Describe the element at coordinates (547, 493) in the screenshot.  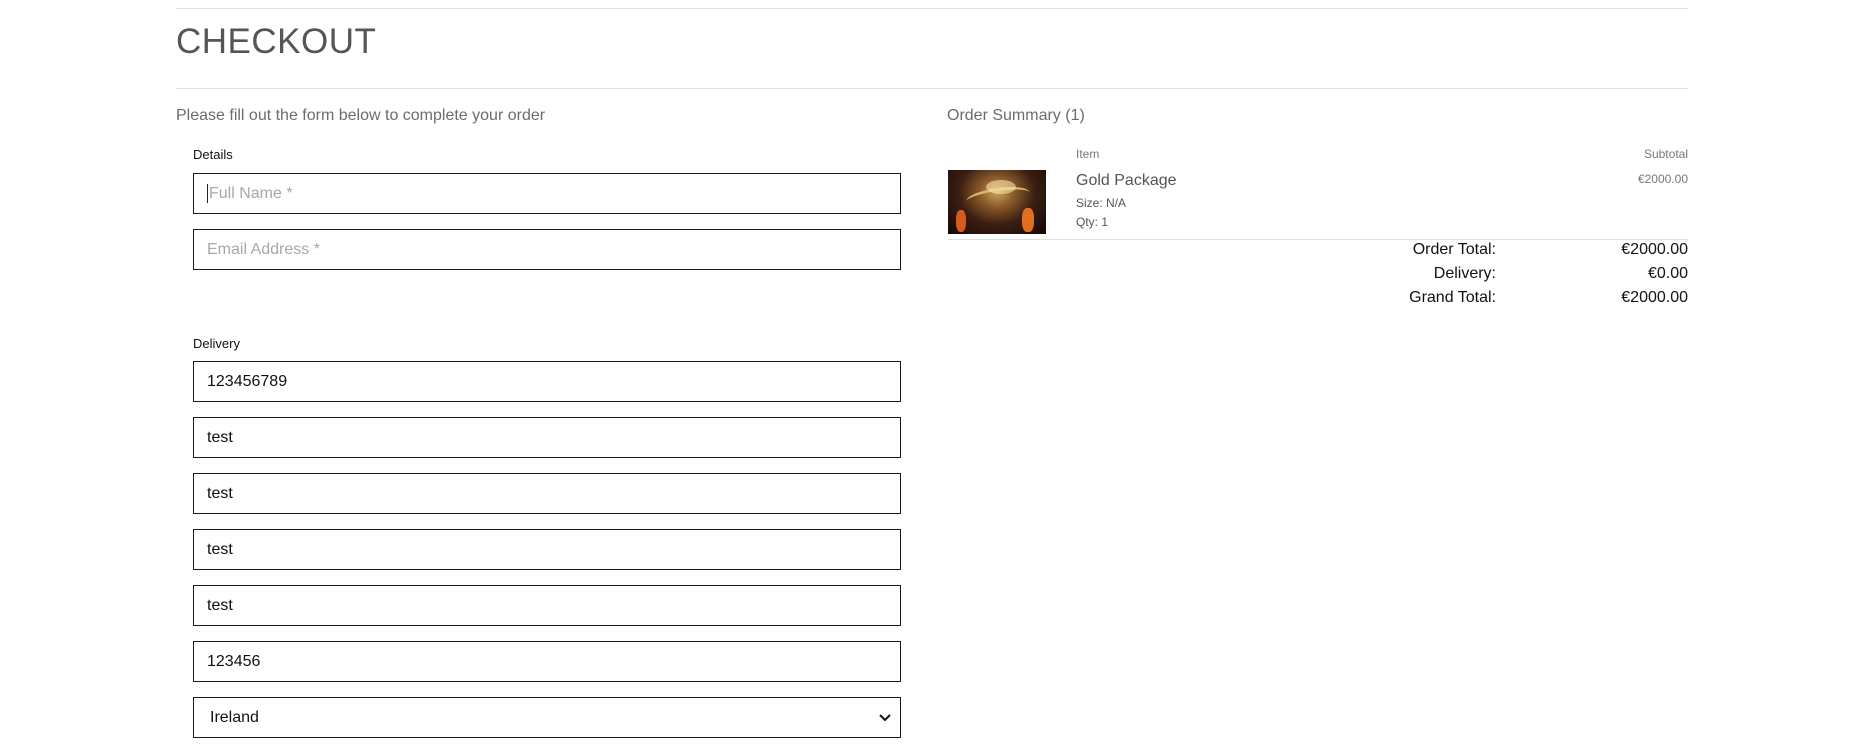
I see `street-address-2-input: test` at that location.